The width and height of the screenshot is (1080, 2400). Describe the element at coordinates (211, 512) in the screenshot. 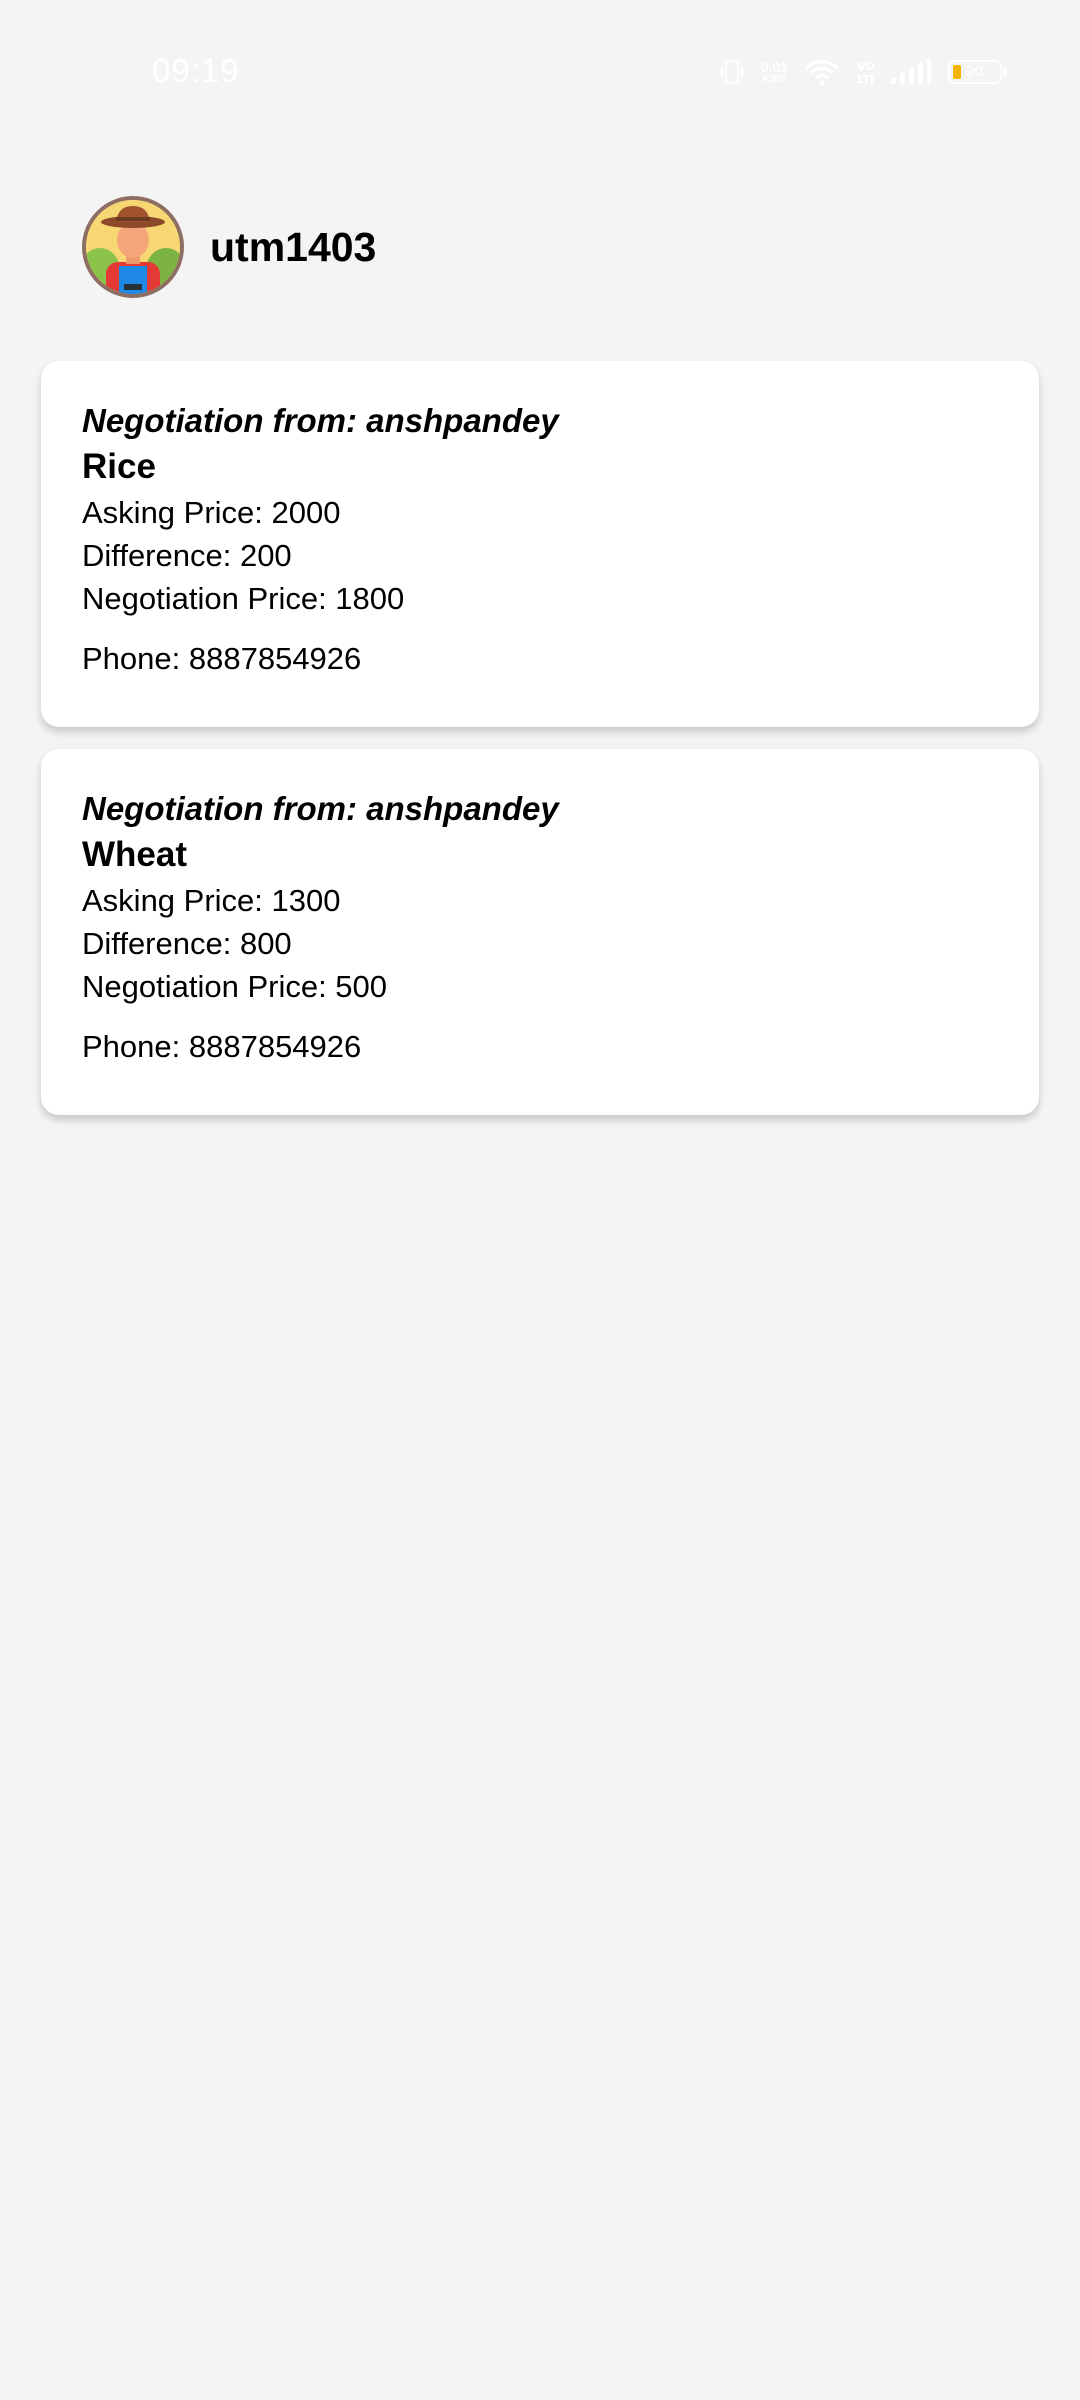

I see `asking-price: Asking Price: 2000` at that location.